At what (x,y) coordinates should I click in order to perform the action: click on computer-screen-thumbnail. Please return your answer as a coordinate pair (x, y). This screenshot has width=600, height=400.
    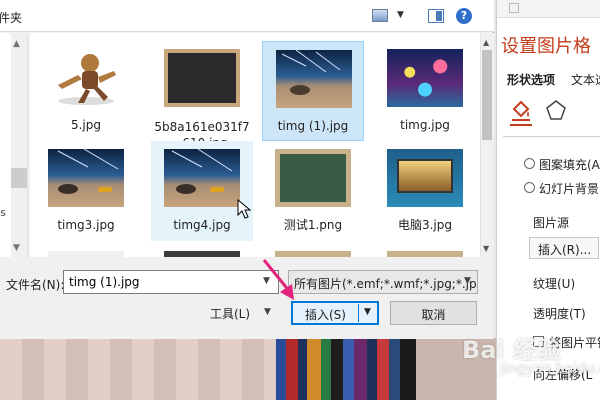
    Looking at the image, I should click on (425, 178).